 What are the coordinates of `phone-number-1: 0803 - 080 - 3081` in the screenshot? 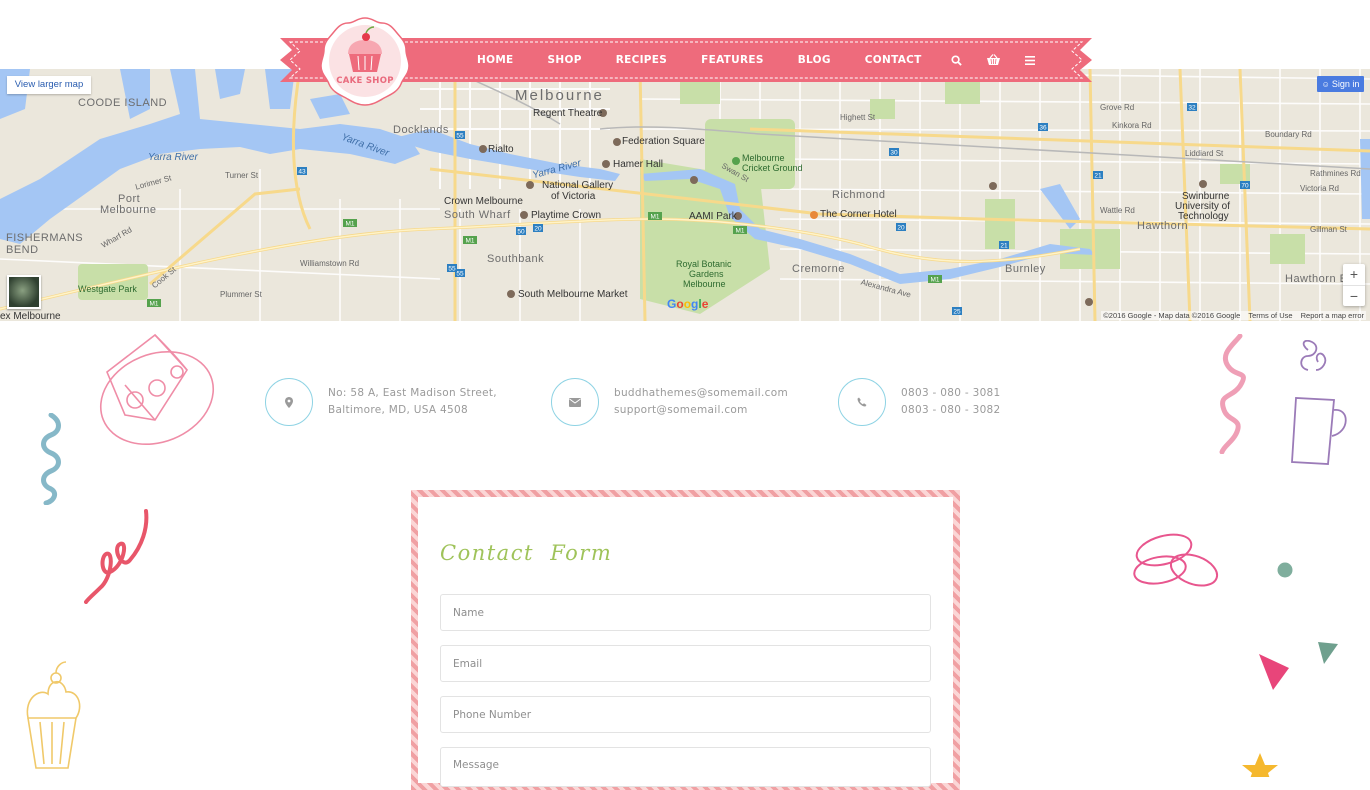 It's located at (951, 393).